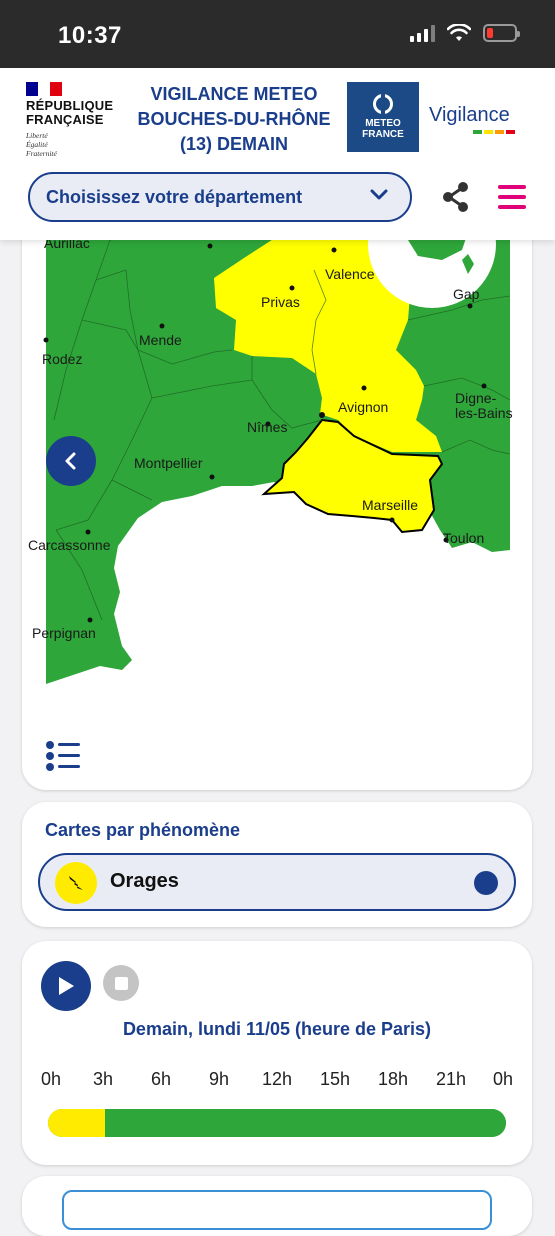 The width and height of the screenshot is (555, 1236). Describe the element at coordinates (62, 359) in the screenshot. I see `city-label-rodez: Rodez` at that location.